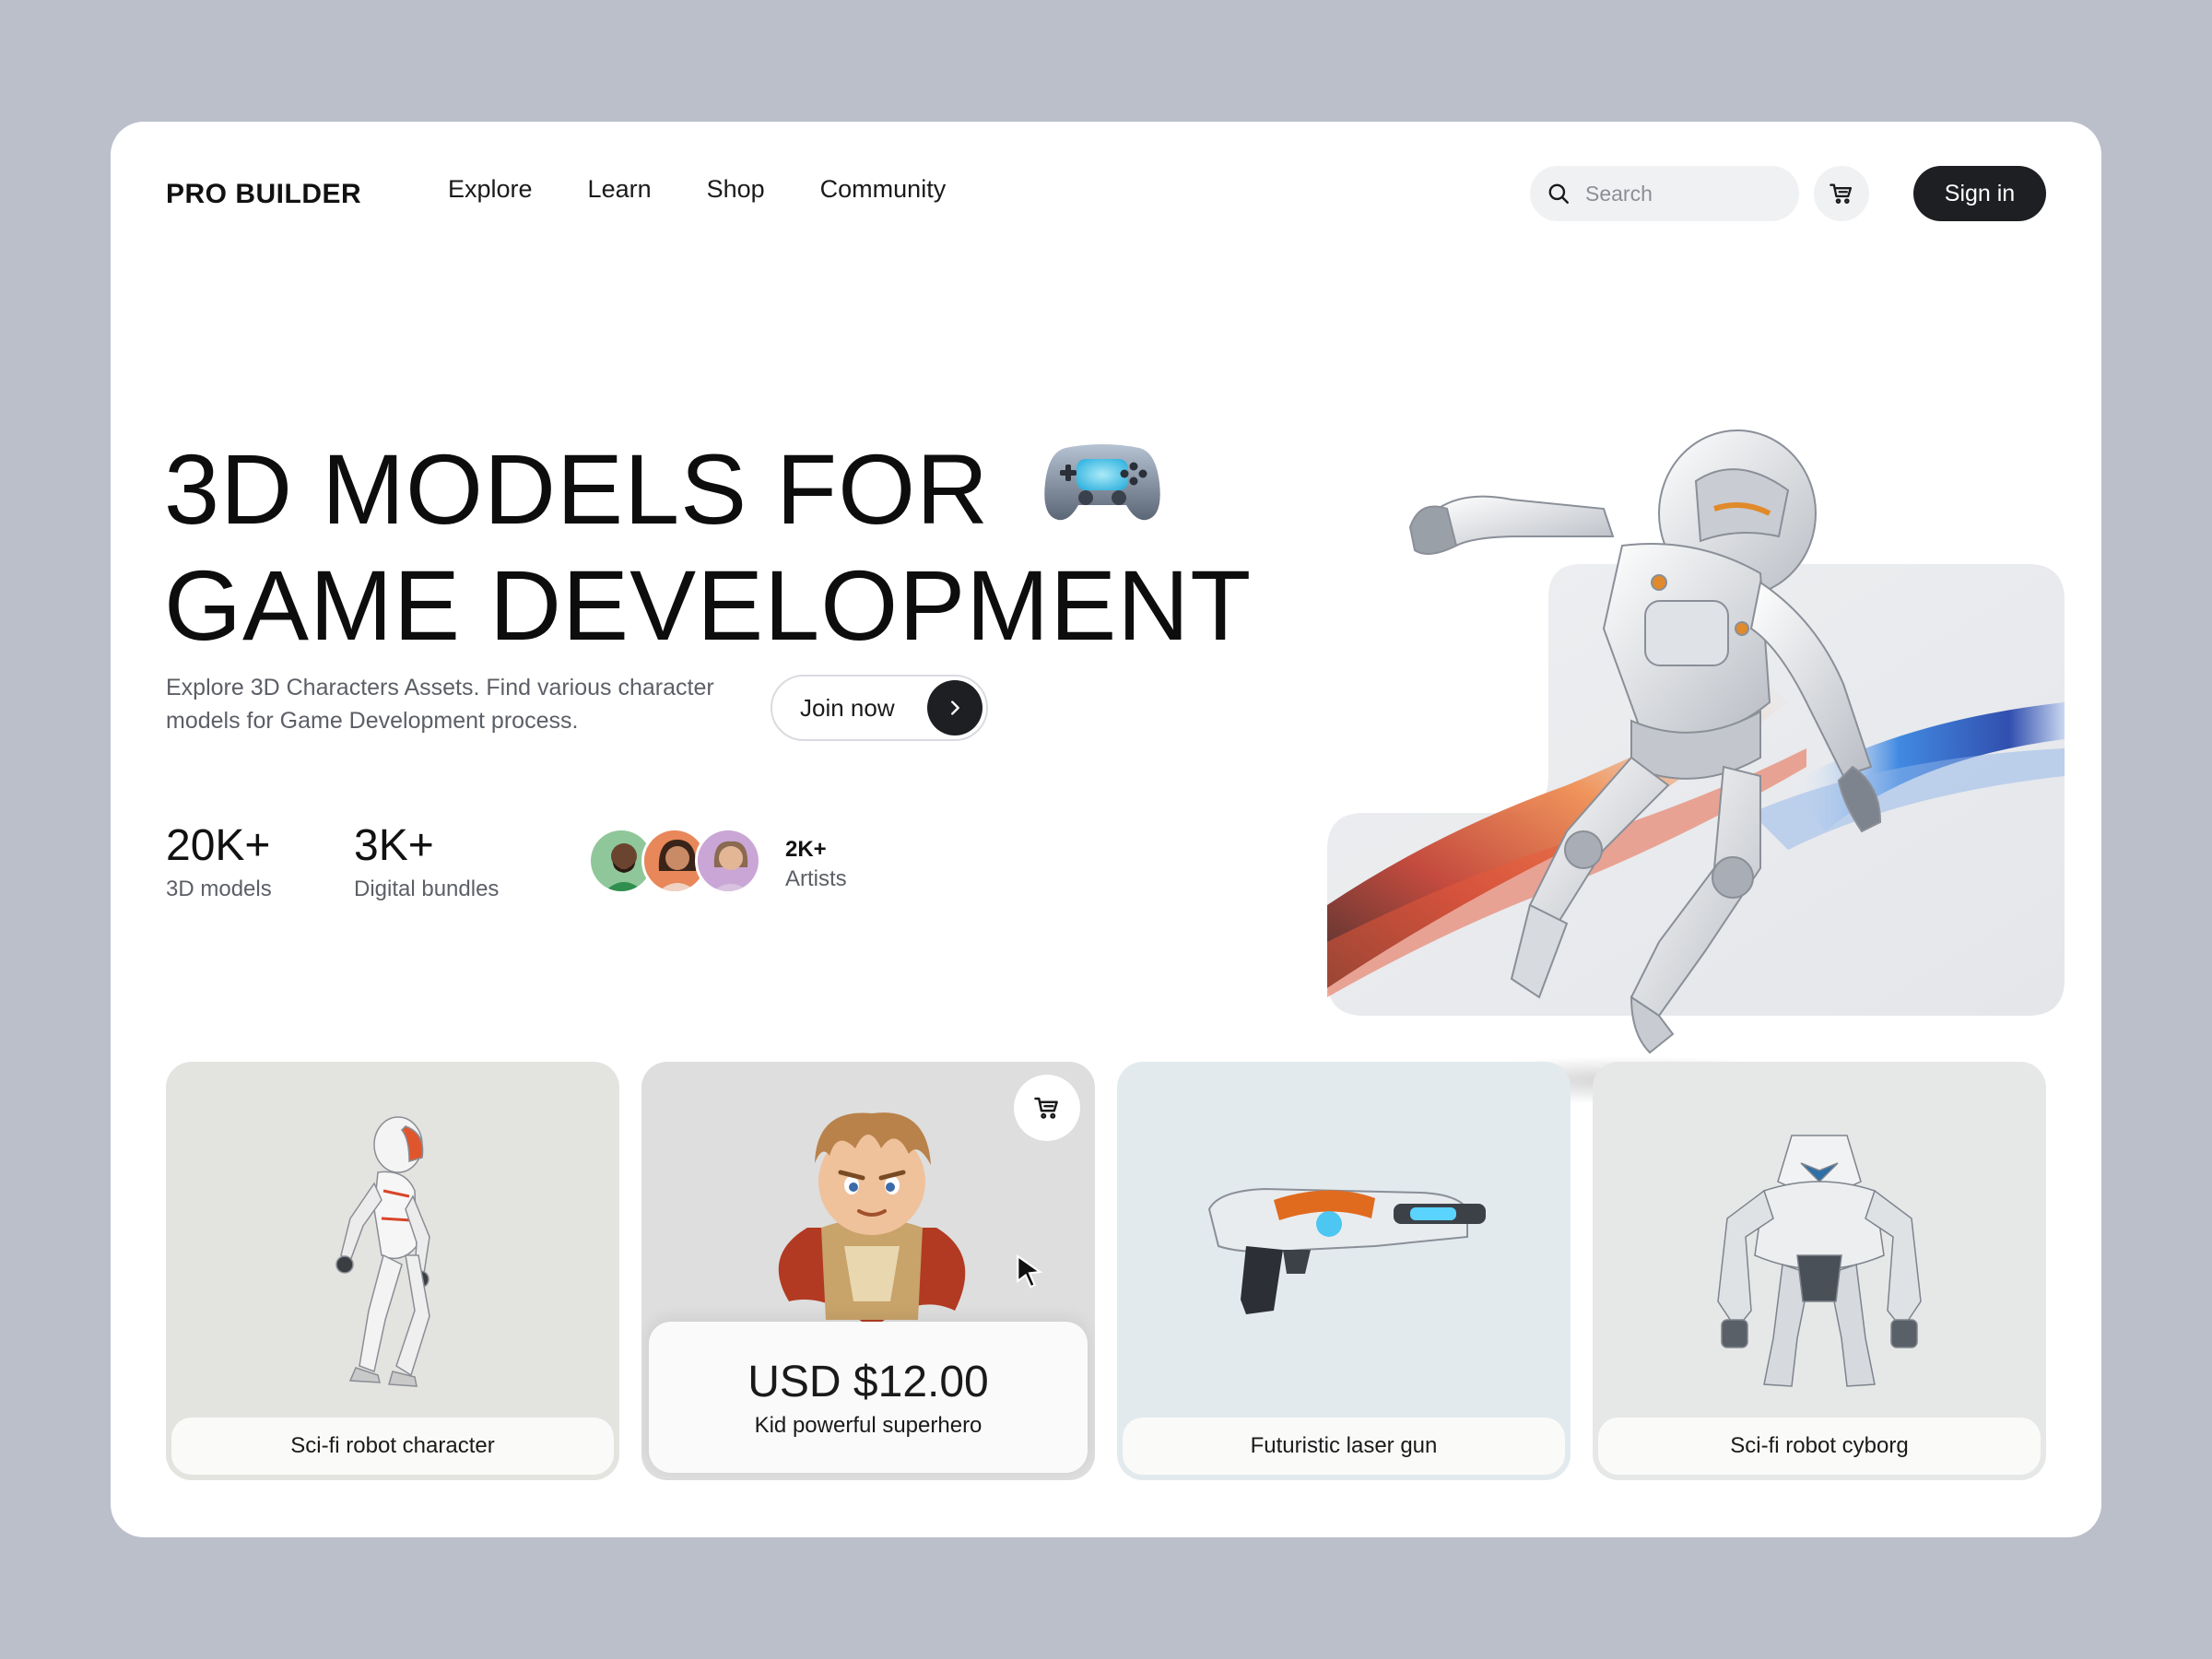 This screenshot has width=2212, height=1659. I want to click on product-card-laser-gun: Futuristic laser gun, so click(1344, 1271).